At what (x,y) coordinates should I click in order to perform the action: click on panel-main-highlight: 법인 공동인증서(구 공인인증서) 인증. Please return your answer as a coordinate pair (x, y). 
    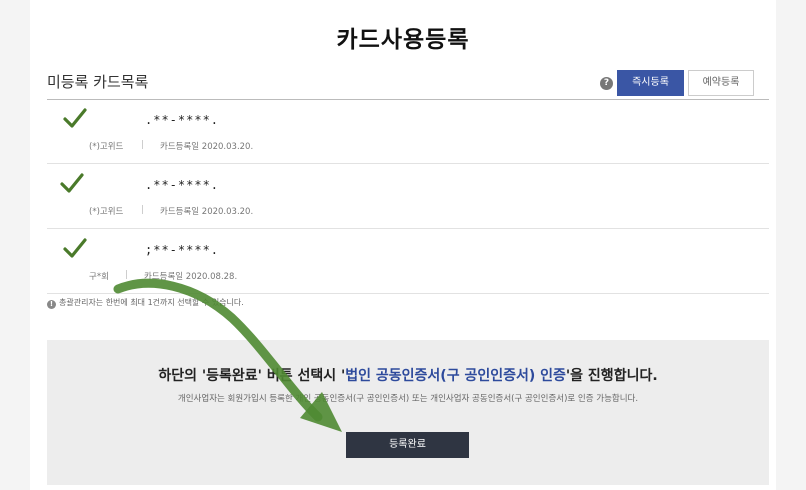
    Looking at the image, I should click on (455, 376).